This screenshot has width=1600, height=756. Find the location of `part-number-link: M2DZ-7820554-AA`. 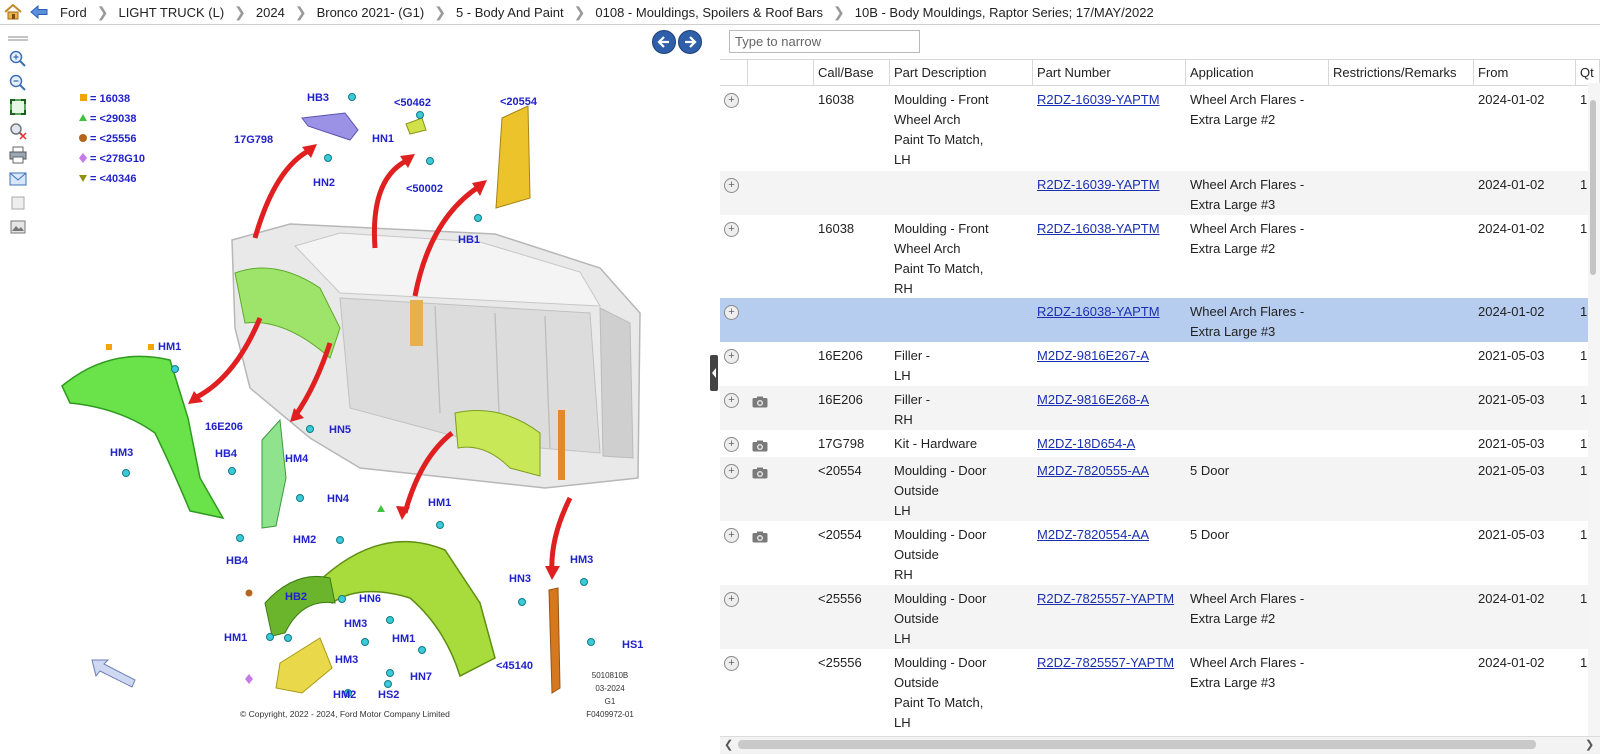

part-number-link: M2DZ-7820554-AA is located at coordinates (1093, 534).